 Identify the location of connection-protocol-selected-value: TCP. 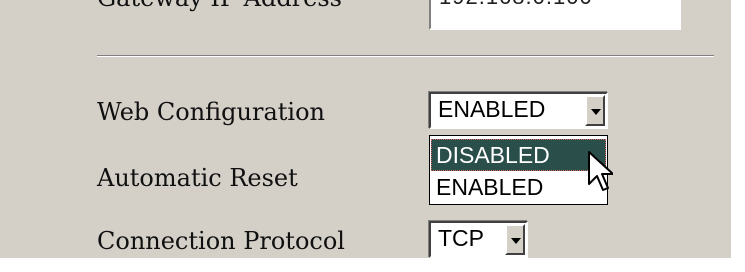
(461, 238).